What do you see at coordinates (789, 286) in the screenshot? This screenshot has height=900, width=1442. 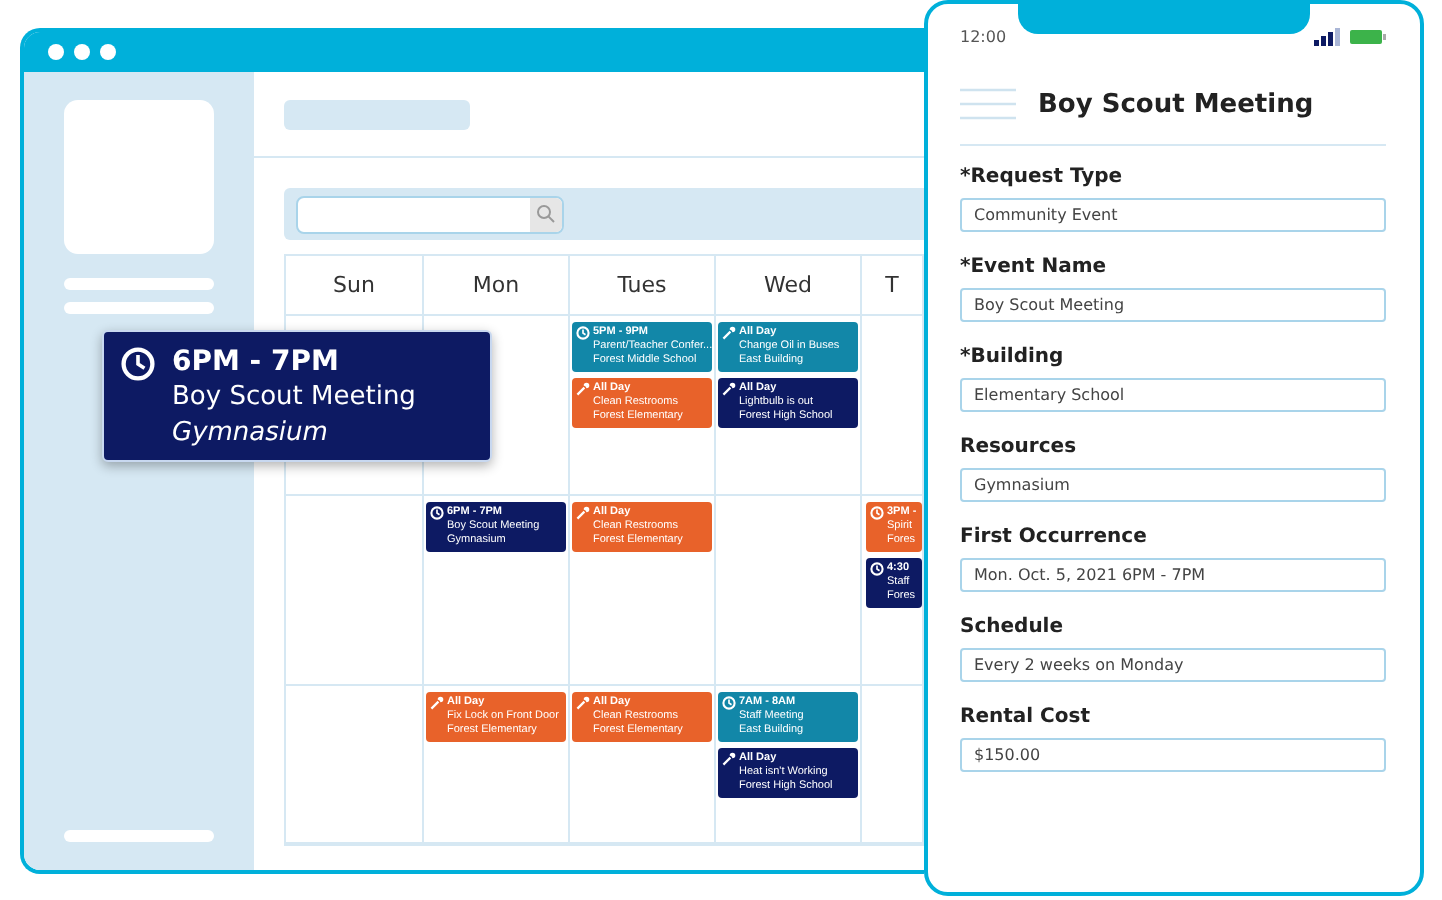 I see `day-header: Wed` at bounding box center [789, 286].